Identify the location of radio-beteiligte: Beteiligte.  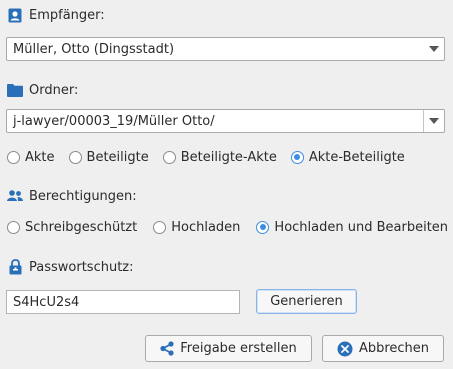
(108, 157).